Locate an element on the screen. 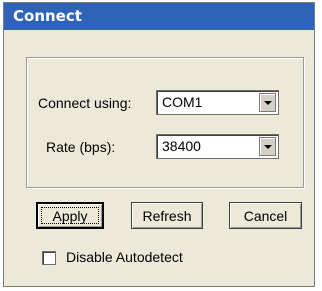  apply-button: Apply is located at coordinates (70, 215).